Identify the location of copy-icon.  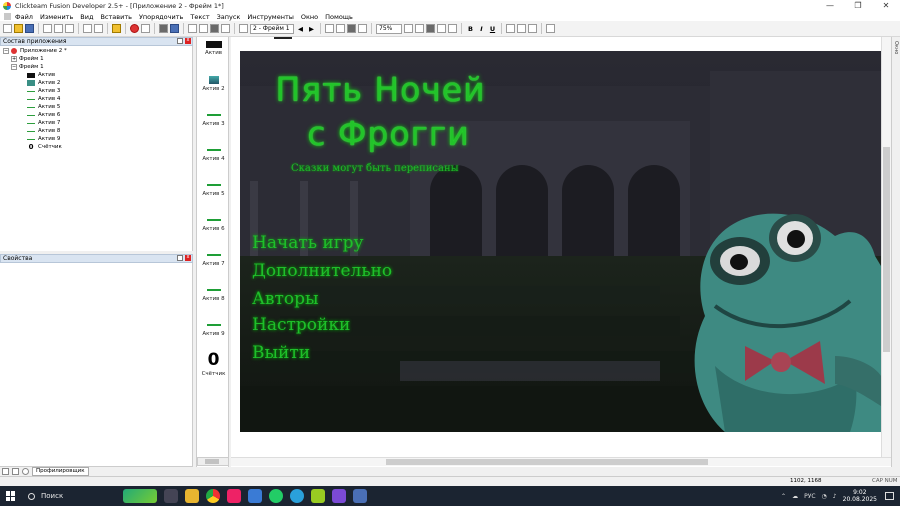
(58, 28).